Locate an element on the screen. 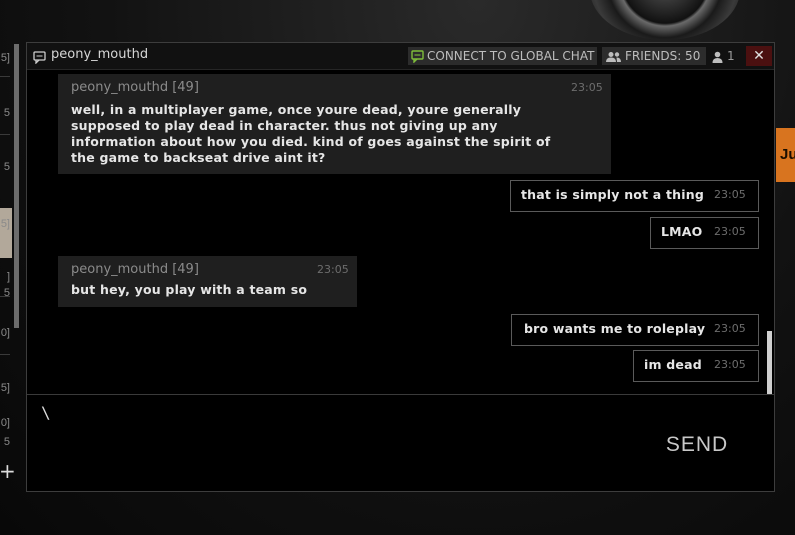  outgoing-message: that is simply not a thing 23:05 is located at coordinates (634, 196).